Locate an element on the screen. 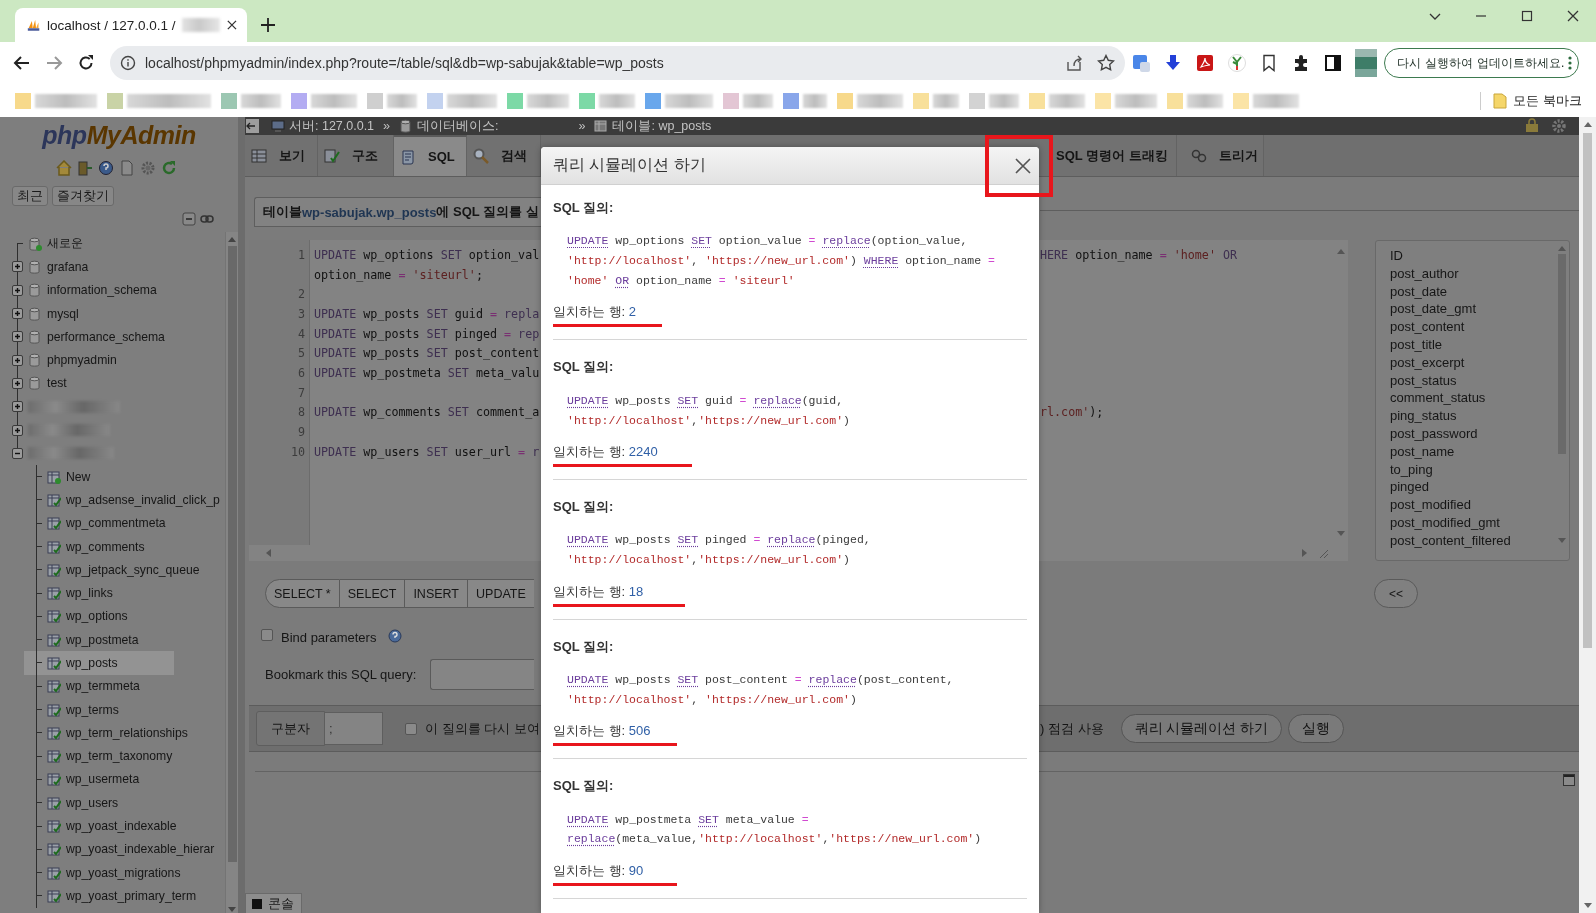  collapse-all-icon is located at coordinates (189, 219).